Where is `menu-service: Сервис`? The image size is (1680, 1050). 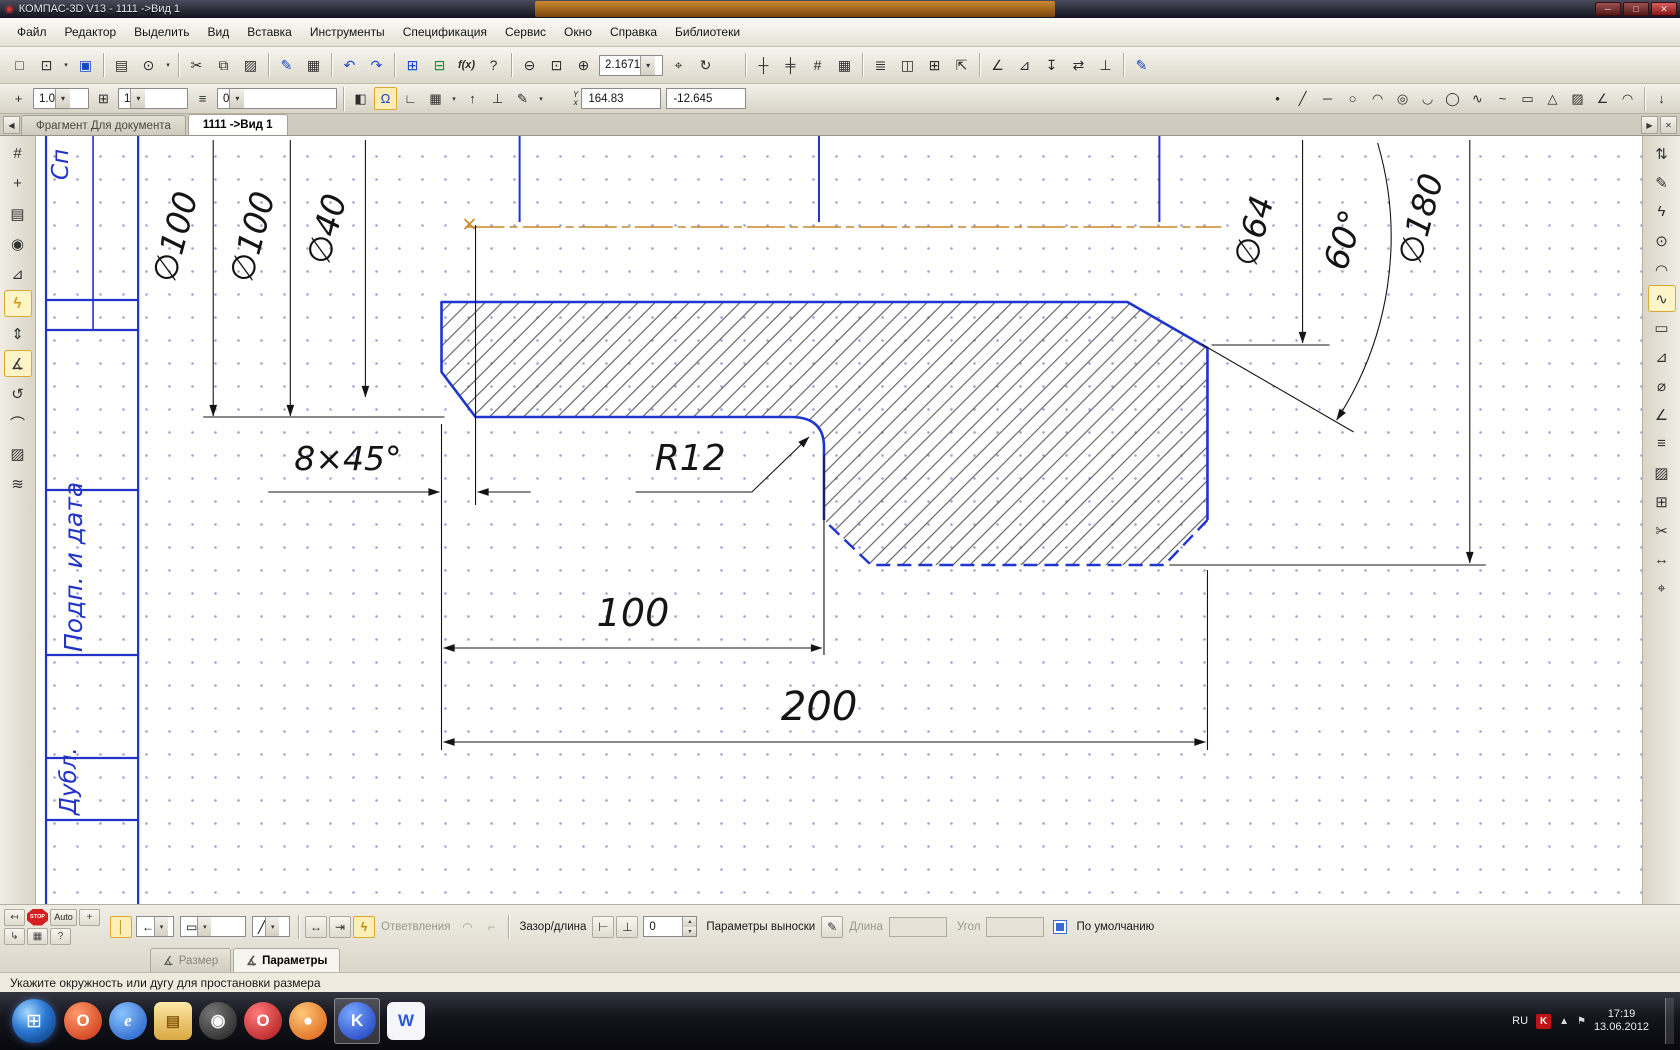
menu-service: Сервис is located at coordinates (525, 32).